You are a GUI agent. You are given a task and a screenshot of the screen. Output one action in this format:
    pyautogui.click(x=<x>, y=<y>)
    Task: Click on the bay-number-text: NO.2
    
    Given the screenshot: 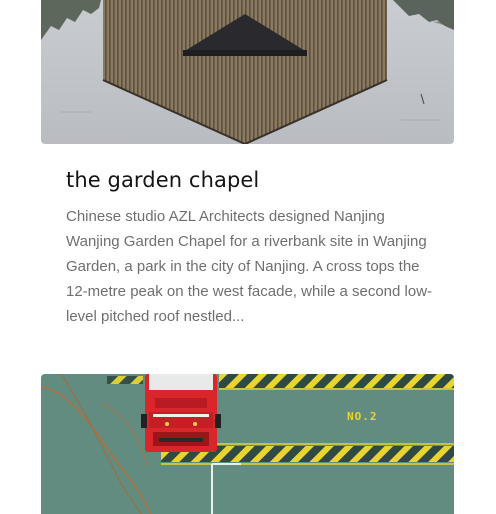 What is the action you would take?
    pyautogui.click(x=362, y=416)
    